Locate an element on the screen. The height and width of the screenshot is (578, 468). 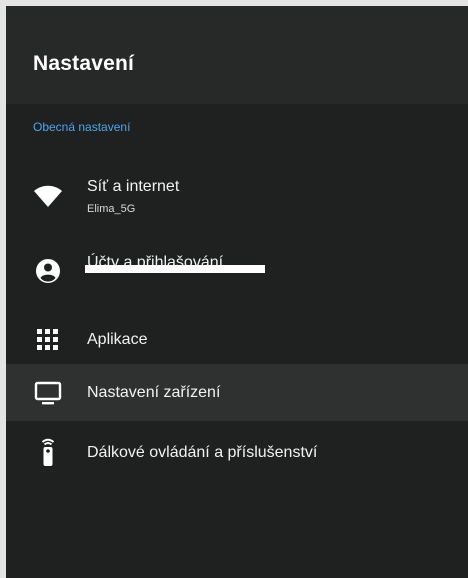
menu-item-label: Dálkové ovládání a příslušenství is located at coordinates (202, 452).